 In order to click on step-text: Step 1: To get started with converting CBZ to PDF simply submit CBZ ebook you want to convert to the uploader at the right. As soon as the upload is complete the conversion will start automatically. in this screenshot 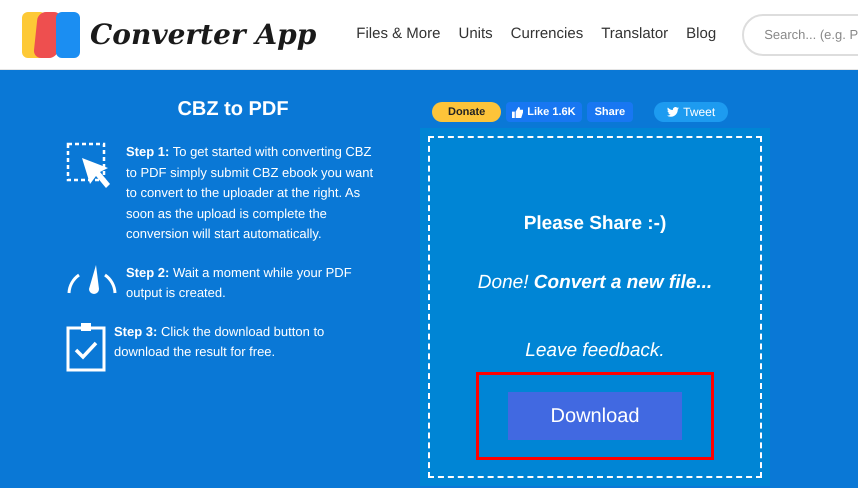, I will do `click(250, 193)`.